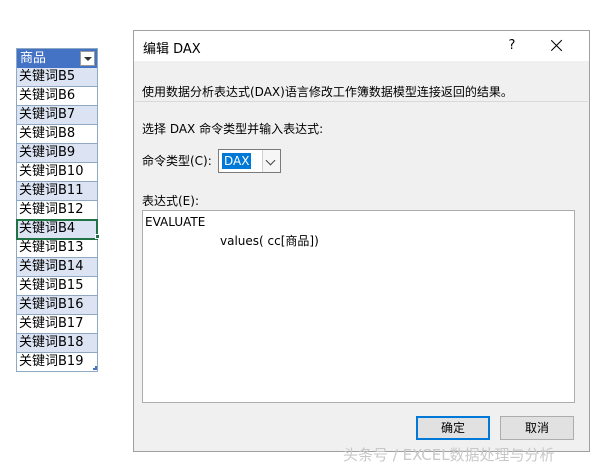 Image resolution: width=598 pixels, height=470 pixels. I want to click on help-button: ?, so click(512, 46).